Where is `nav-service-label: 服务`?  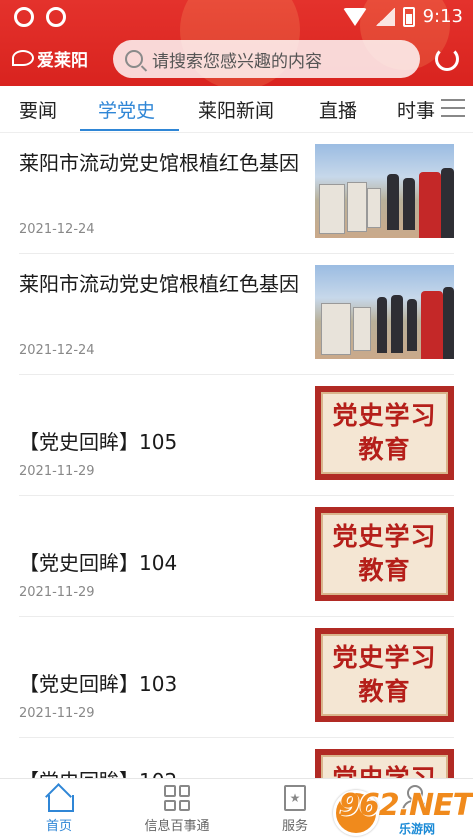
nav-service-label: 服务 is located at coordinates (294, 826).